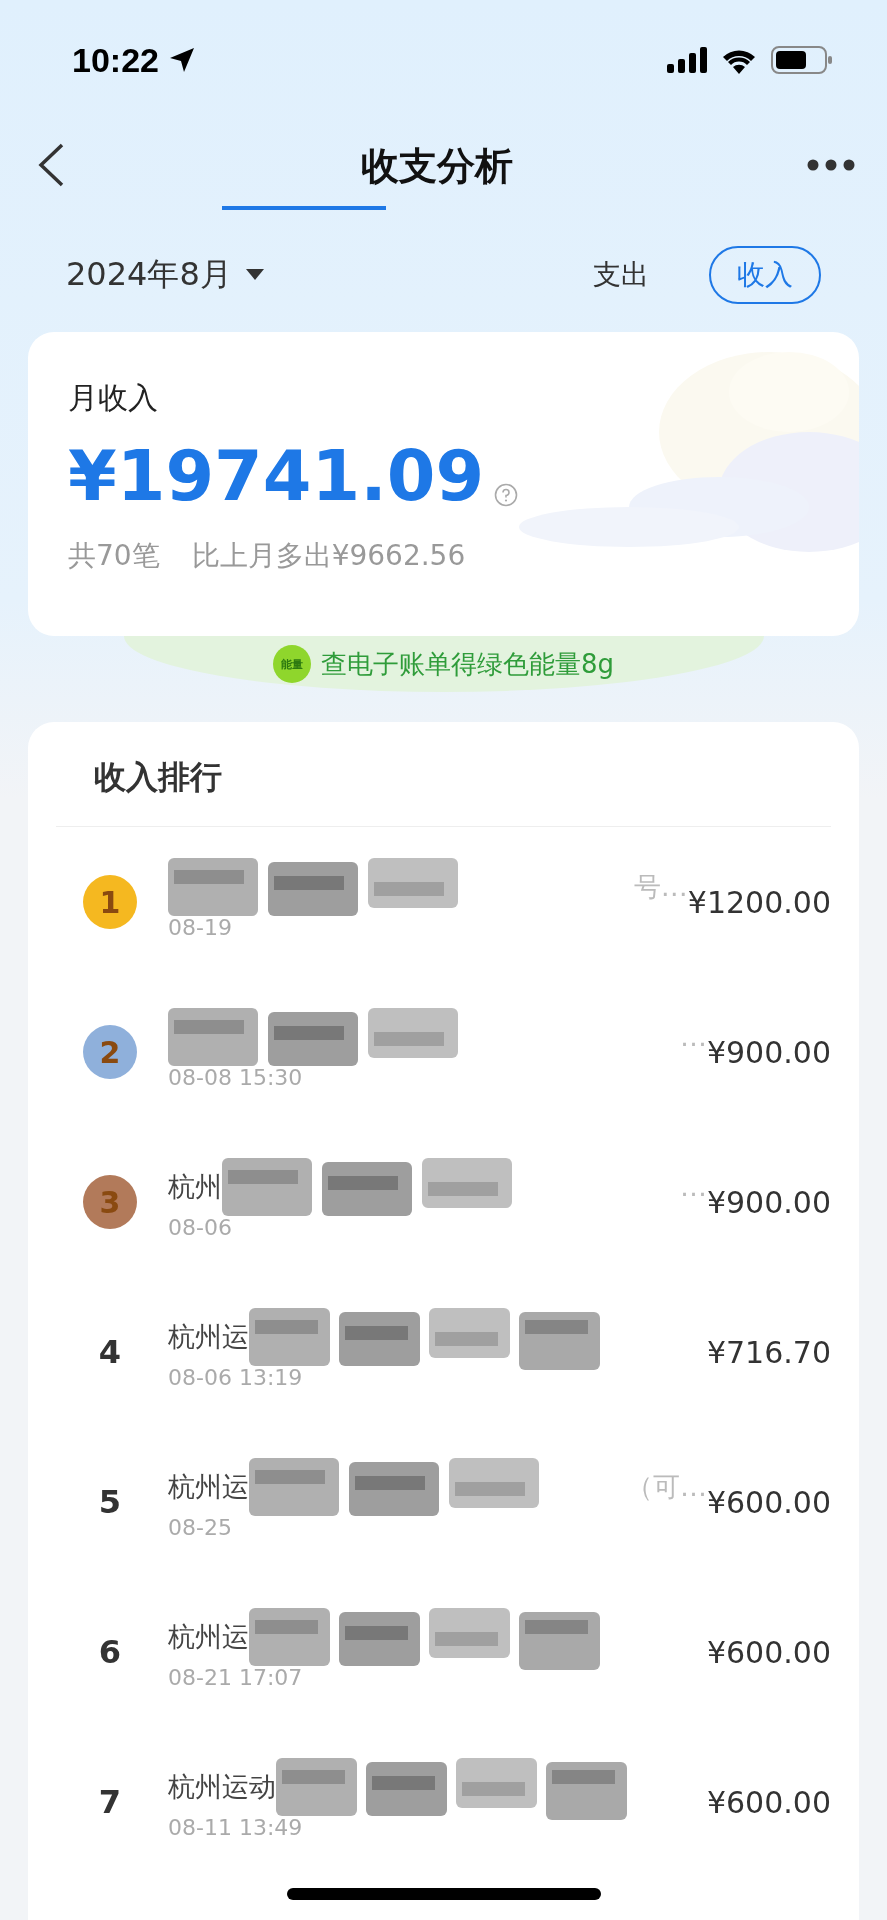  Describe the element at coordinates (443, 1052) in the screenshot. I see `ranking-row: 2 … 08-08 15:30 ¥900.00` at that location.